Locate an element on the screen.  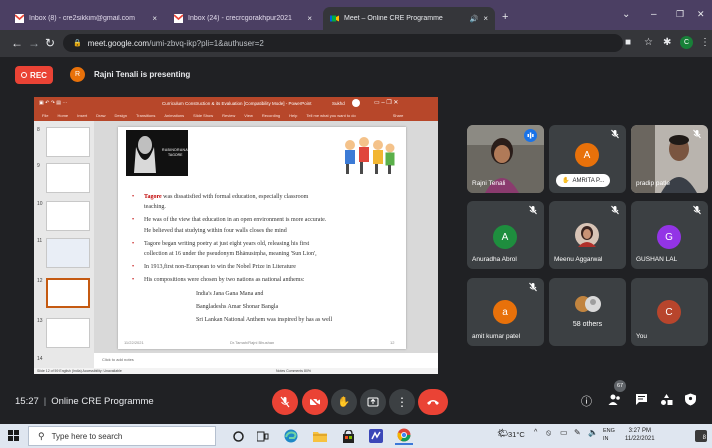
participant-avatar: G is located at coordinates (669, 237).